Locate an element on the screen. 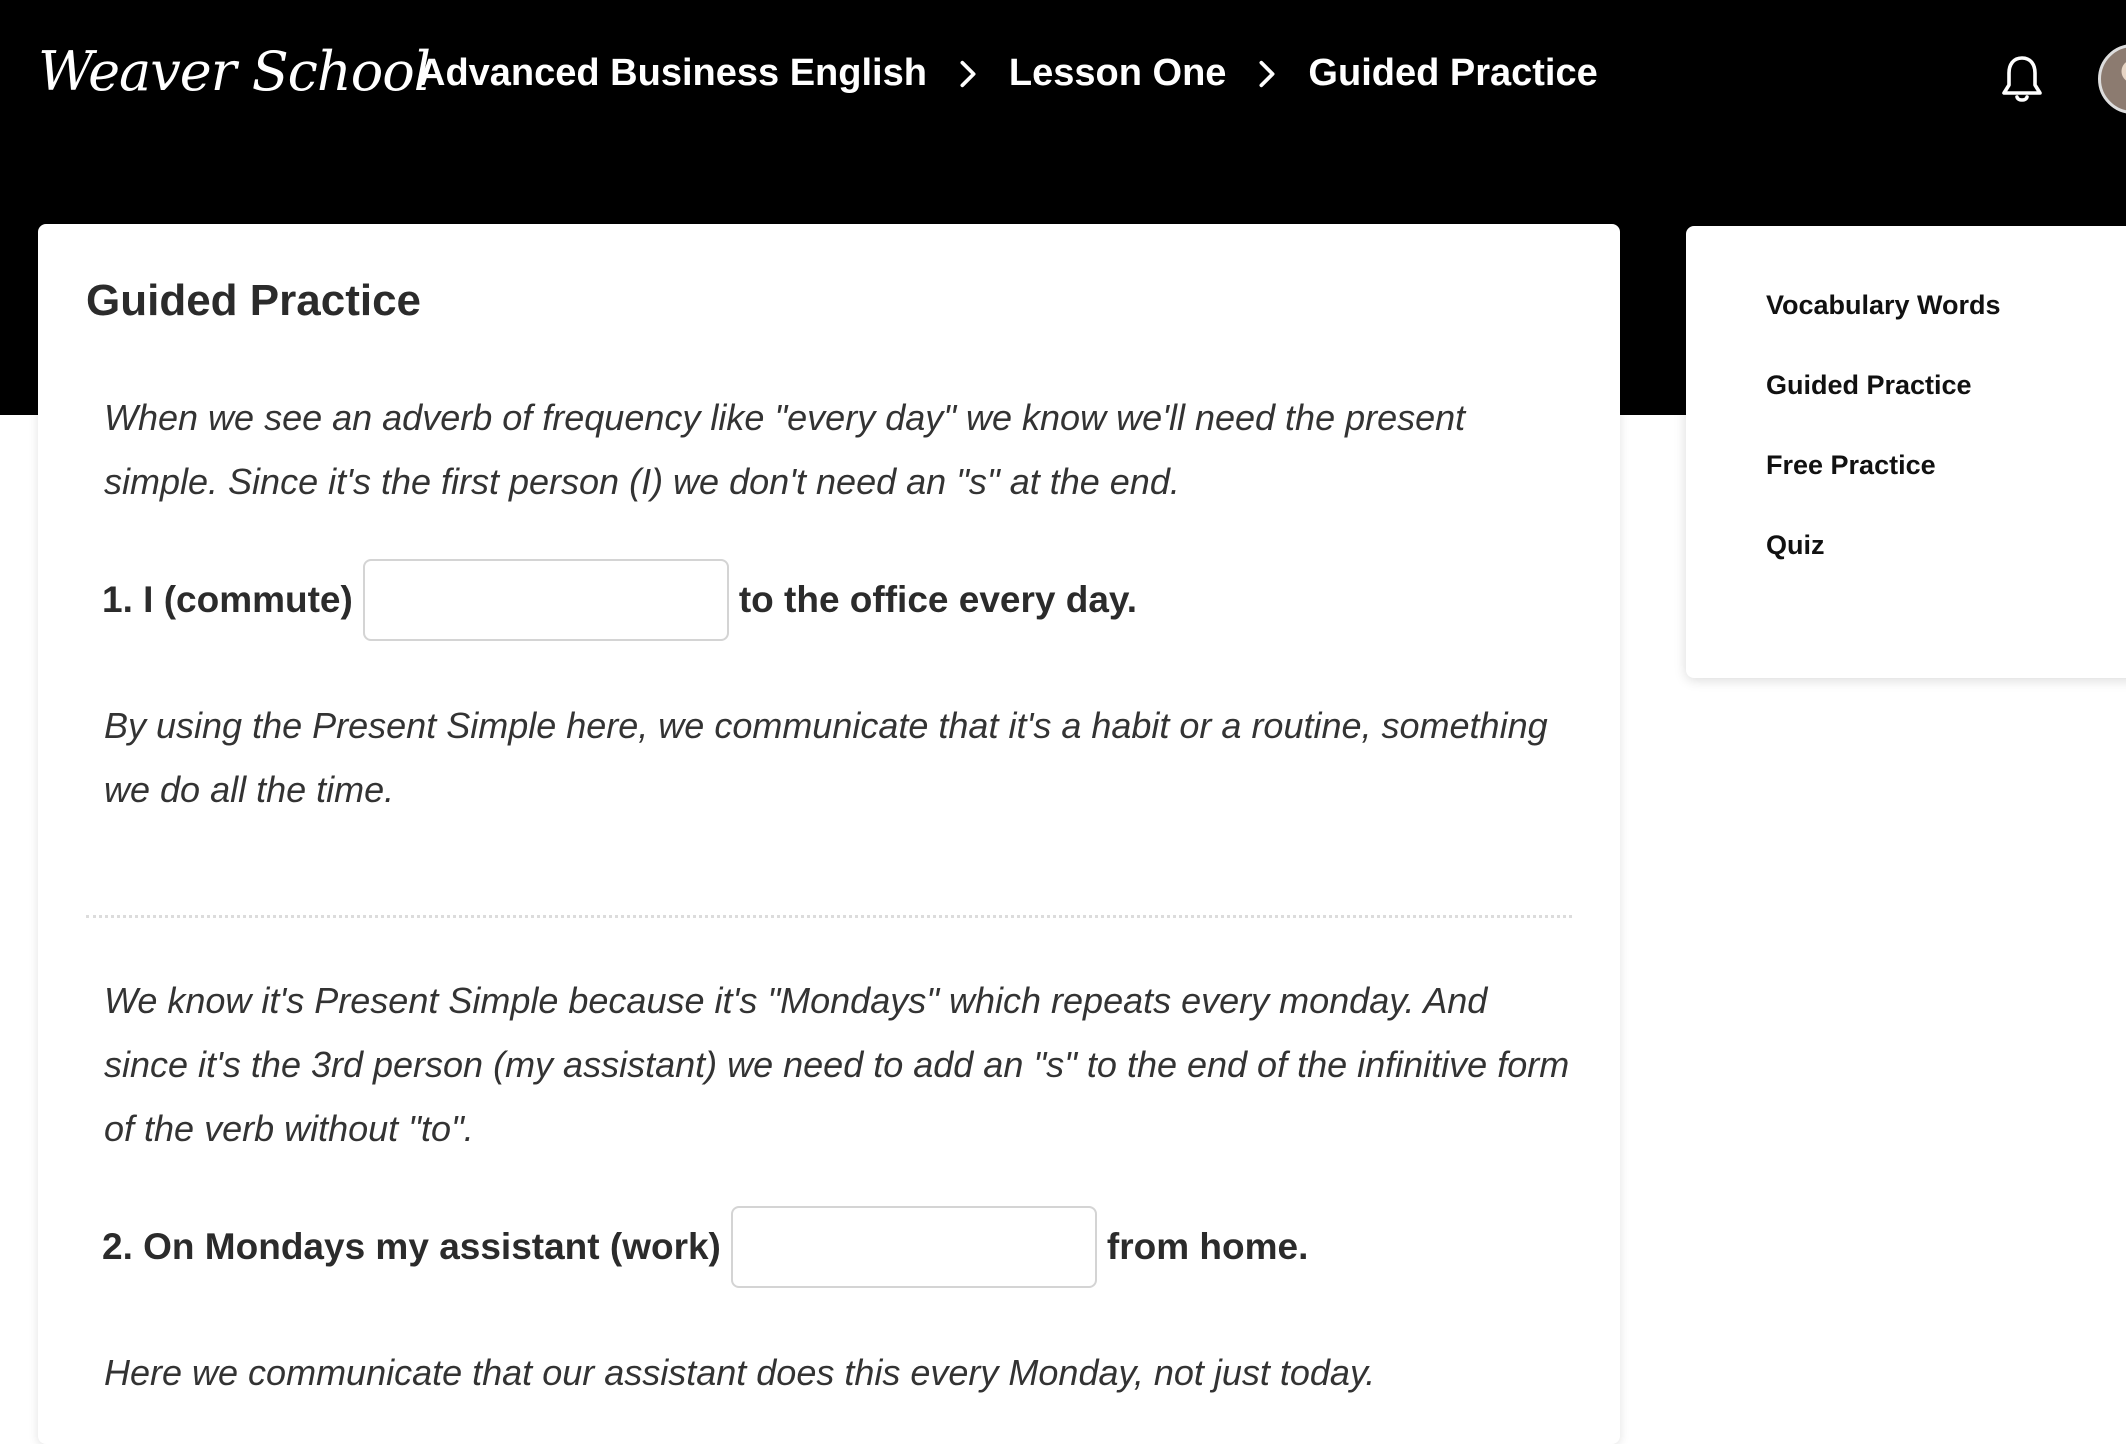 Image resolution: width=2126 pixels, height=1444 pixels. sidebar-item-vocabulary-words: Vocabulary Words is located at coordinates (1883, 305).